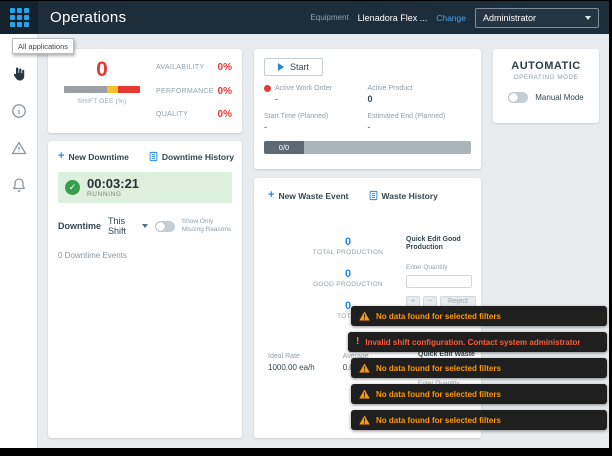 This screenshot has height=456, width=612. I want to click on running-timer-block: 00:03:21 RUNNING, so click(113, 187).